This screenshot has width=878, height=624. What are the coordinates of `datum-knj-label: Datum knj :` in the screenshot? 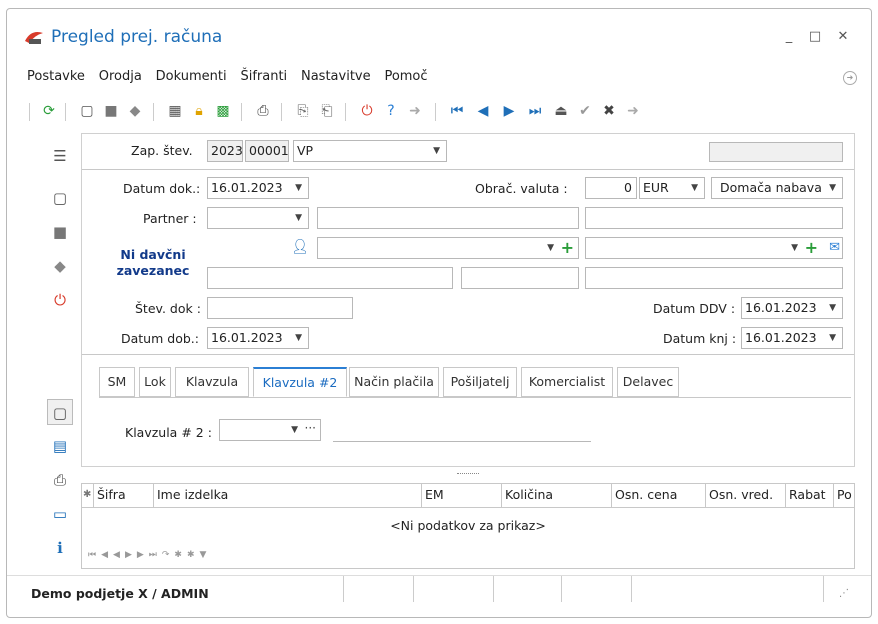 It's located at (700, 338).